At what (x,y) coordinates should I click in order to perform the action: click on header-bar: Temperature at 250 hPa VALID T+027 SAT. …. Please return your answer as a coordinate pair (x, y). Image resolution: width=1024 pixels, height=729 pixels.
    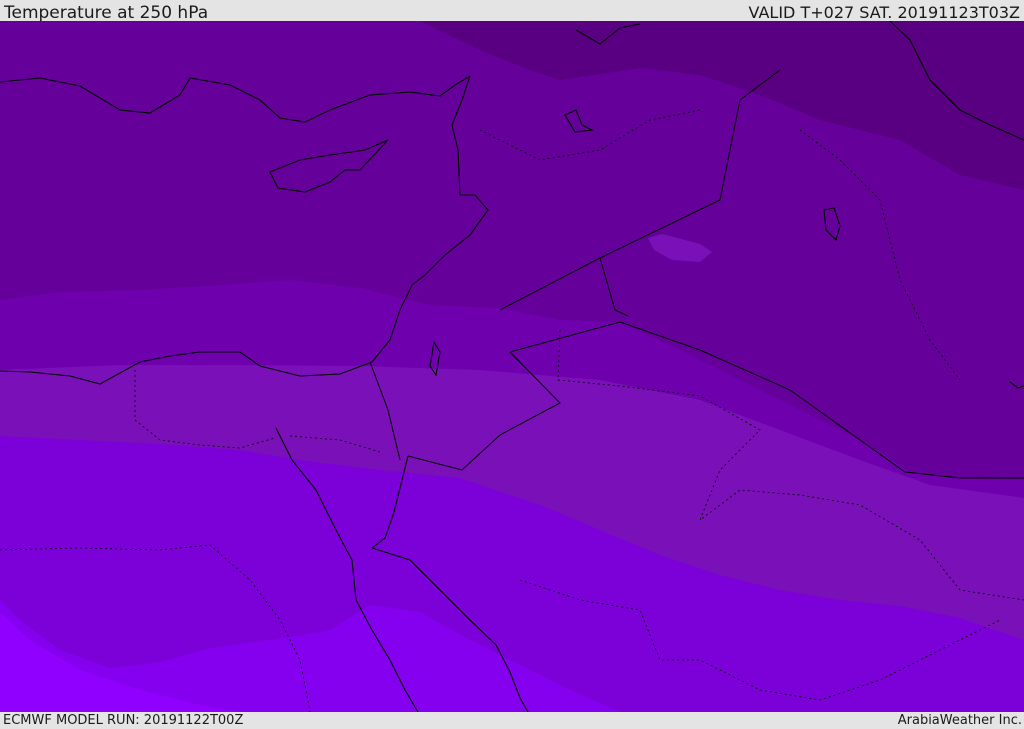
    Looking at the image, I should click on (512, 11).